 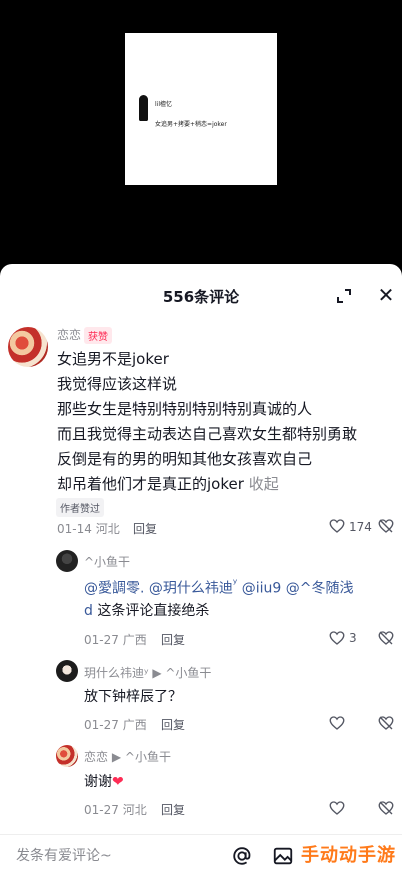 I want to click on comment-line: 反倒是有的男的明知其他女孩喜欢自己, so click(x=185, y=459).